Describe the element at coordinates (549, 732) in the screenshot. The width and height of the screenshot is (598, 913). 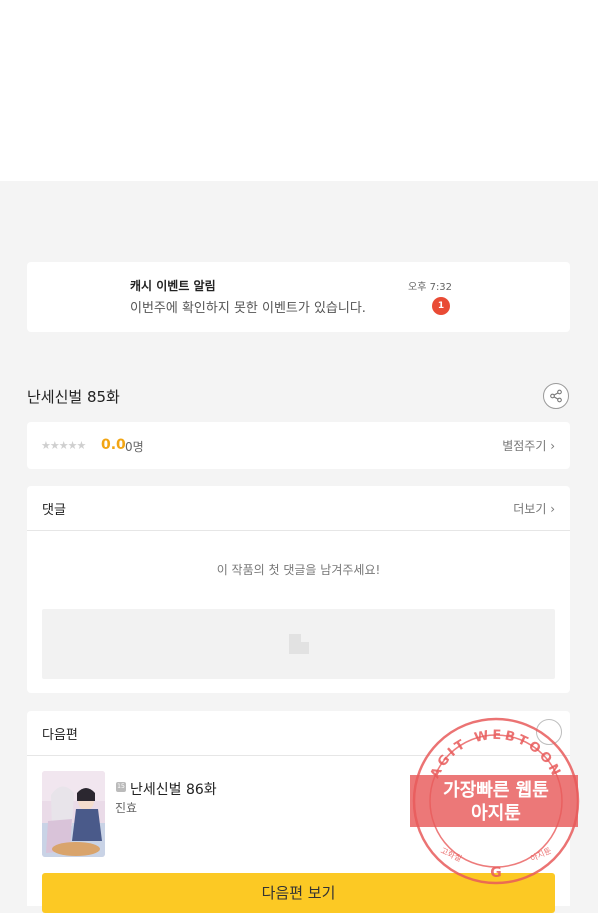
I see `bell-icon` at that location.